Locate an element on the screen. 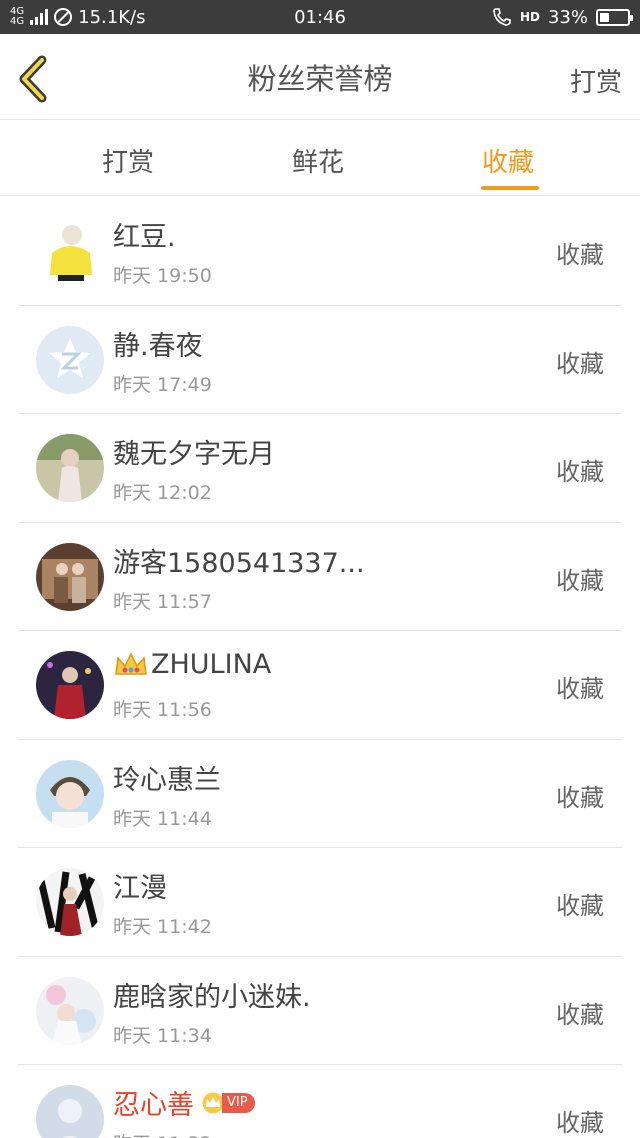 This screenshot has width=640, height=1138. header: 粉丝荣誉榜 打赏 is located at coordinates (320, 77).